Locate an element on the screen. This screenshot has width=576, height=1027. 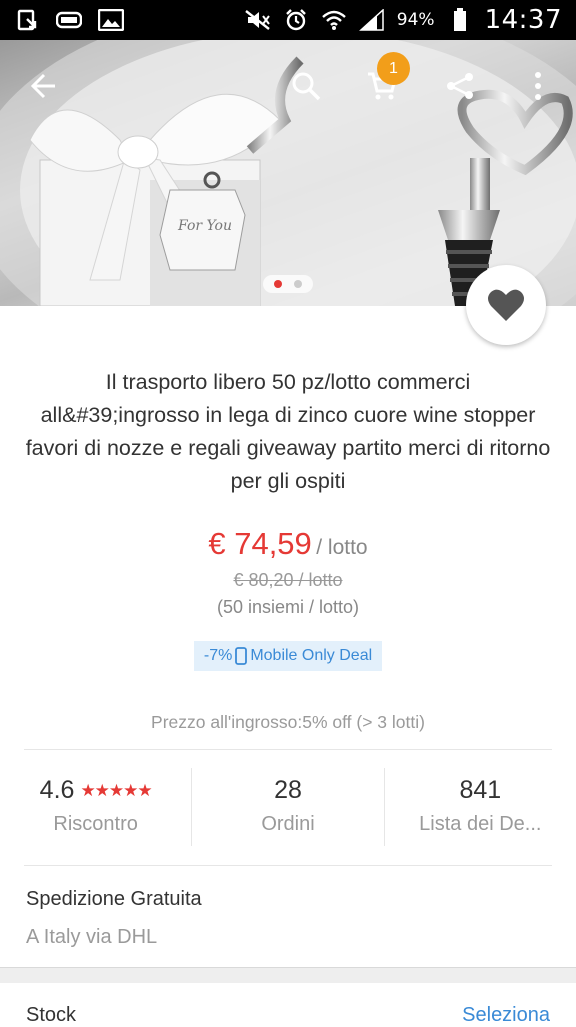
rating-label: Riscontro is located at coordinates (95, 824).